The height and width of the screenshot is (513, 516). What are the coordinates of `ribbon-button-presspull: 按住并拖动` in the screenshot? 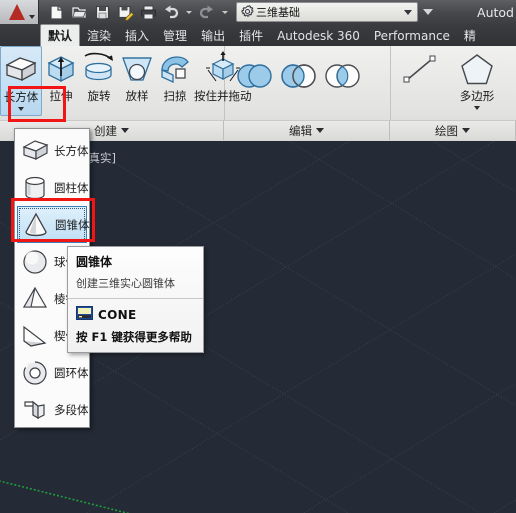 It's located at (223, 81).